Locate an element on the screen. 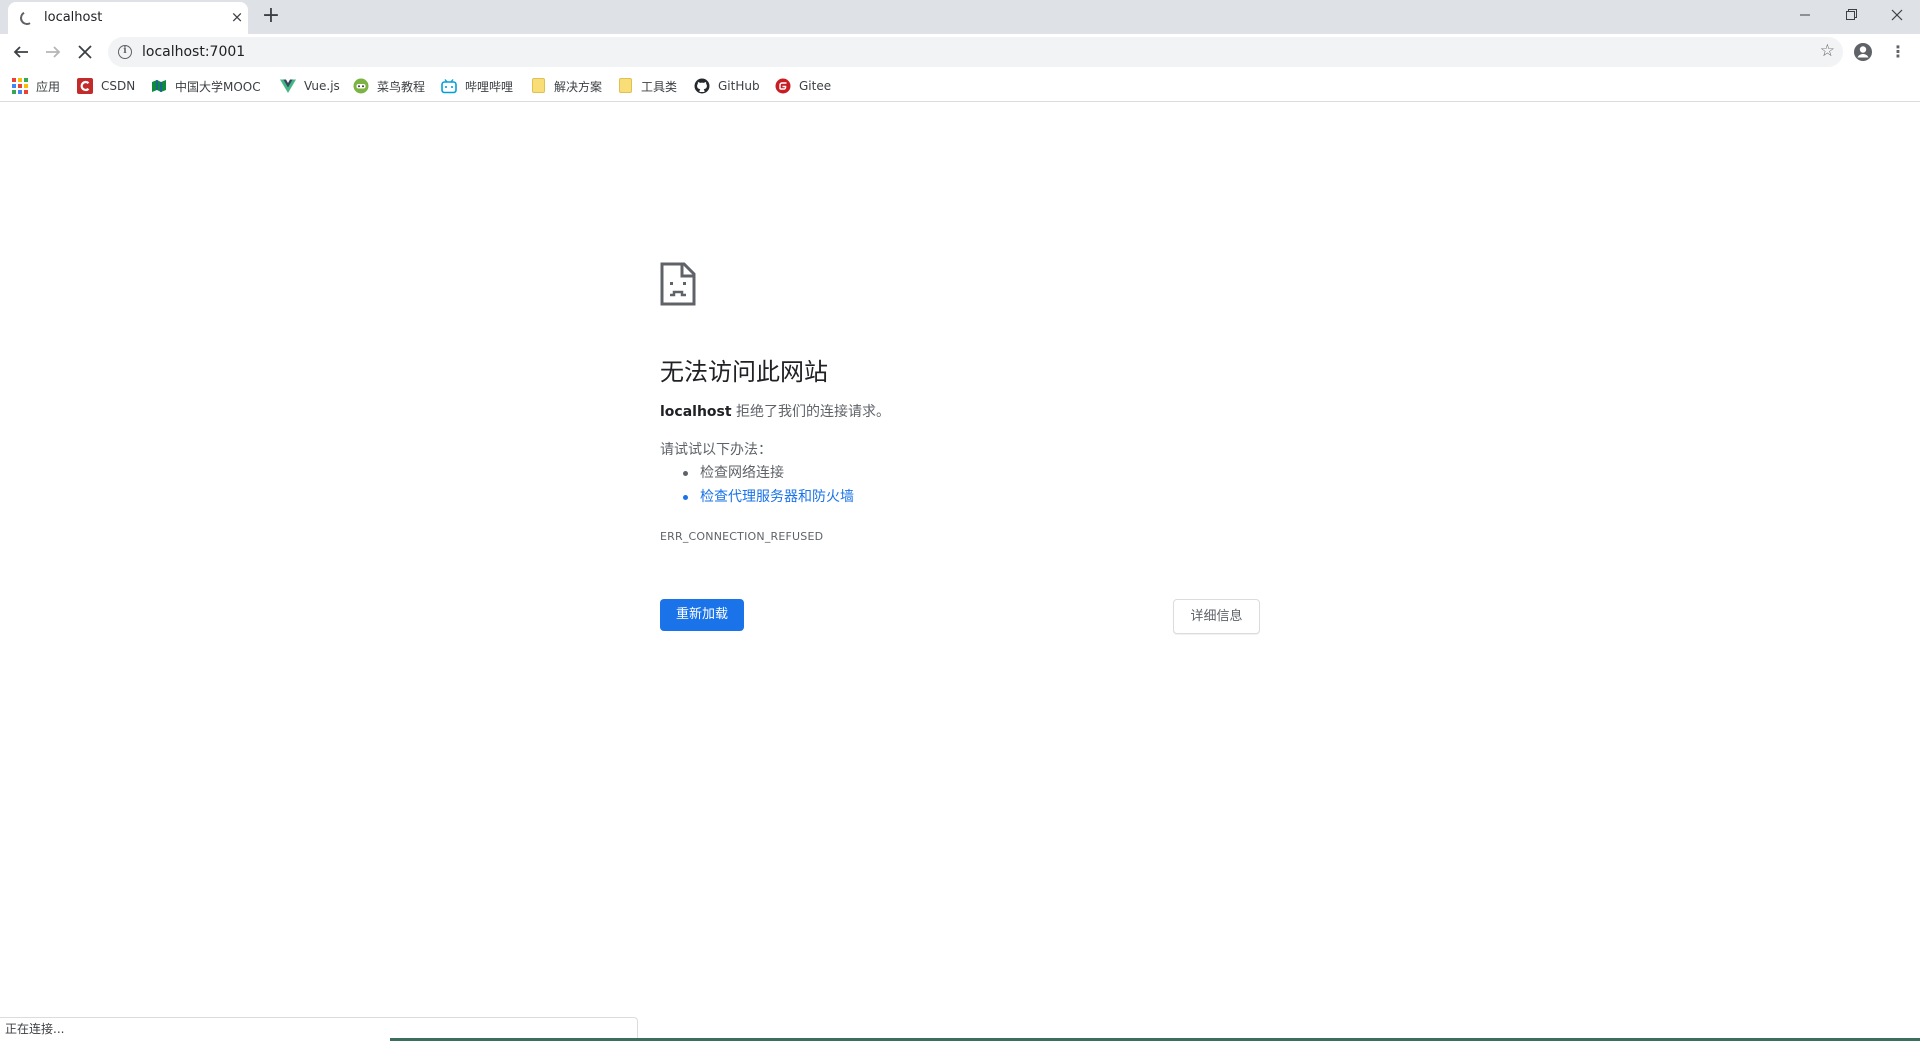 Image resolution: width=1920 pixels, height=1041 pixels. url-text: localhost:7001 is located at coordinates (193, 52).